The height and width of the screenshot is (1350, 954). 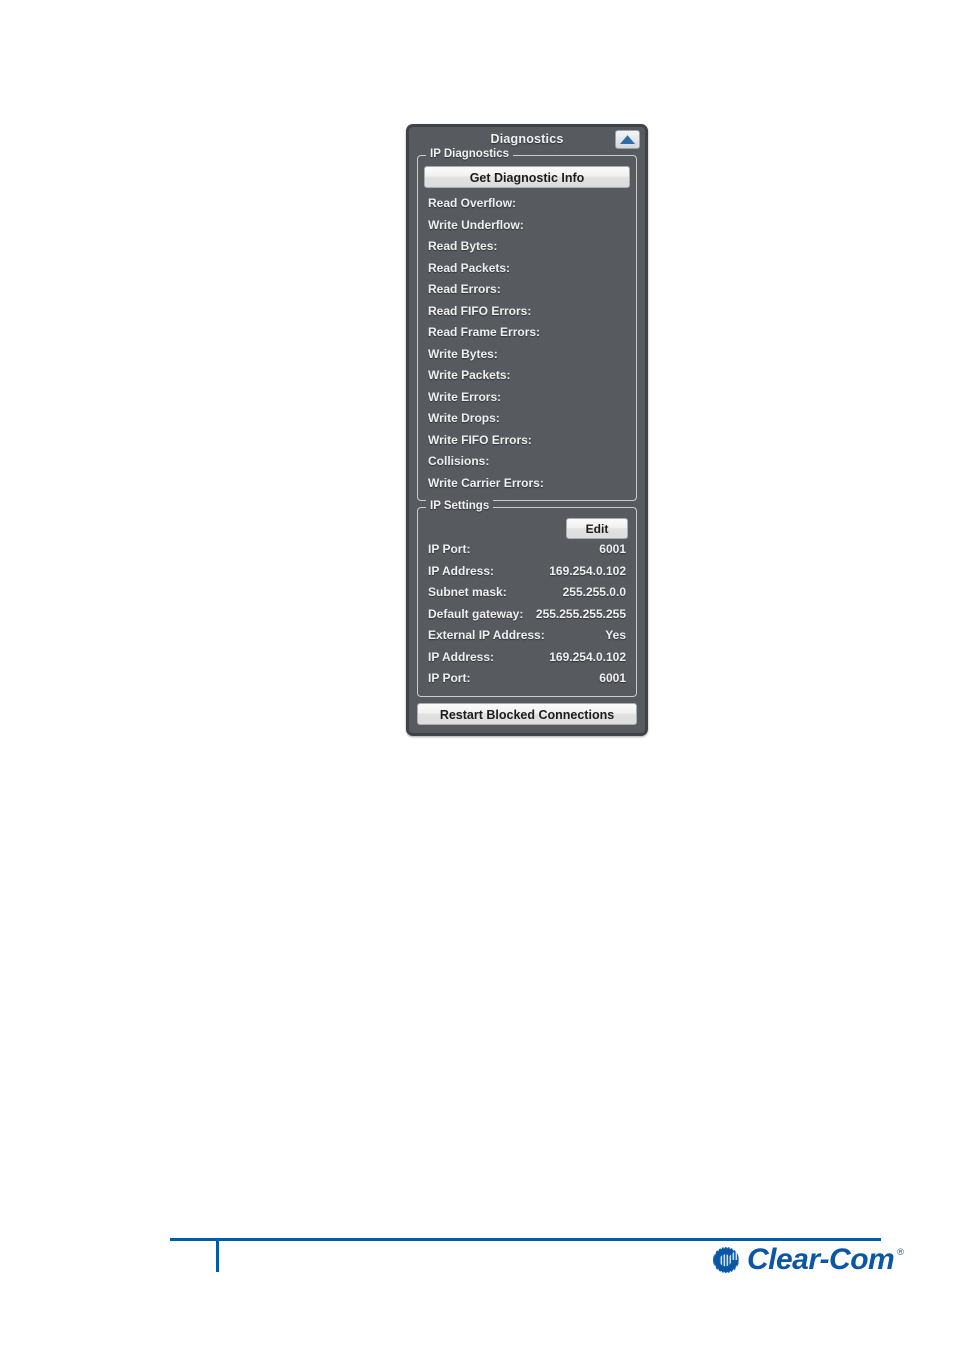 What do you see at coordinates (465, 396) in the screenshot?
I see `diagnostic-row: Write Errors:` at bounding box center [465, 396].